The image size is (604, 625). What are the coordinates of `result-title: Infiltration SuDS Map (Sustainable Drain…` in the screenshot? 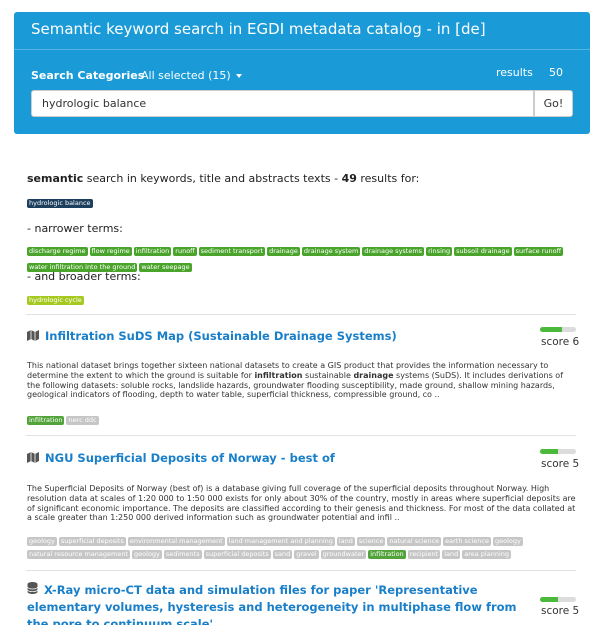 It's located at (212, 336).